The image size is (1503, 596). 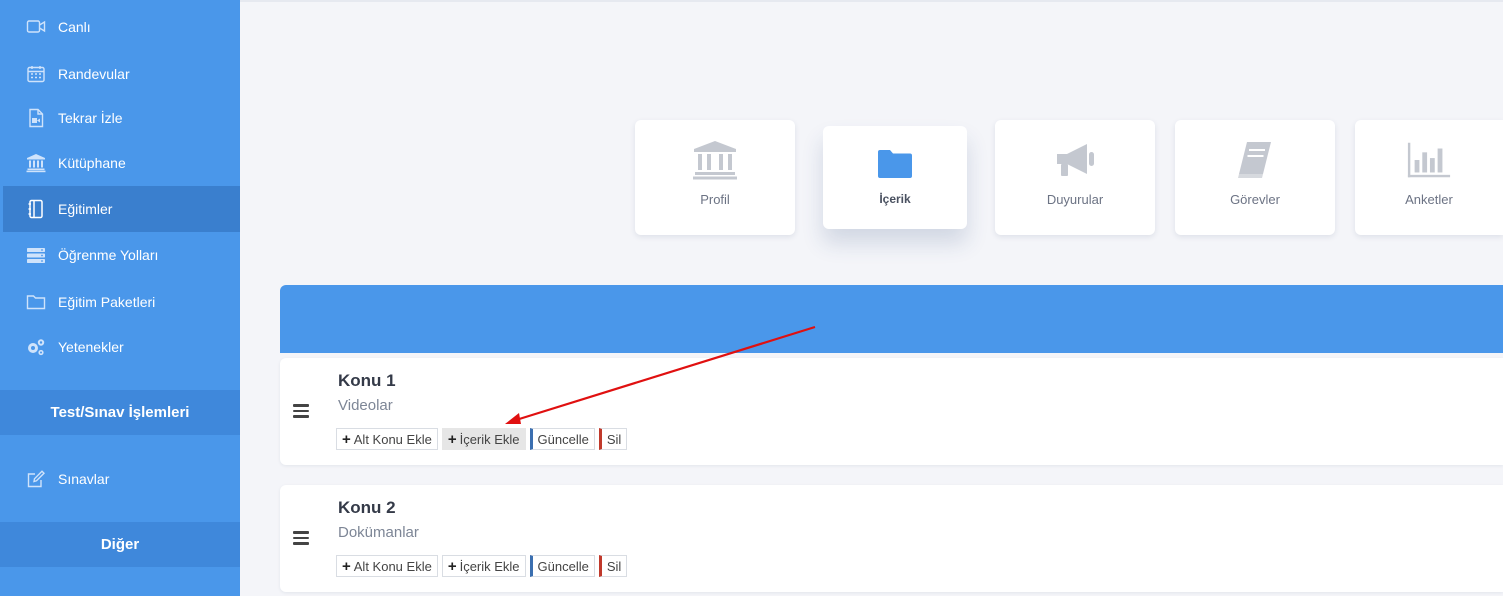 I want to click on megaphone-icon, so click(x=1075, y=160).